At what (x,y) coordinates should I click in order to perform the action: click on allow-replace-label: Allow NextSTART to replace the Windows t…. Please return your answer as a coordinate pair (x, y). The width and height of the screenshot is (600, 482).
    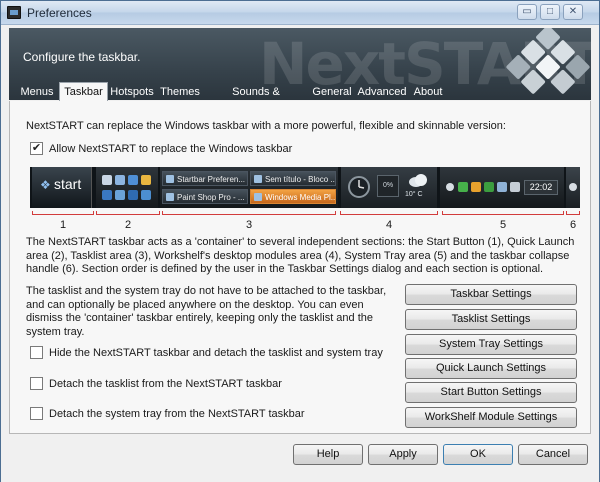
    Looking at the image, I should click on (171, 148).